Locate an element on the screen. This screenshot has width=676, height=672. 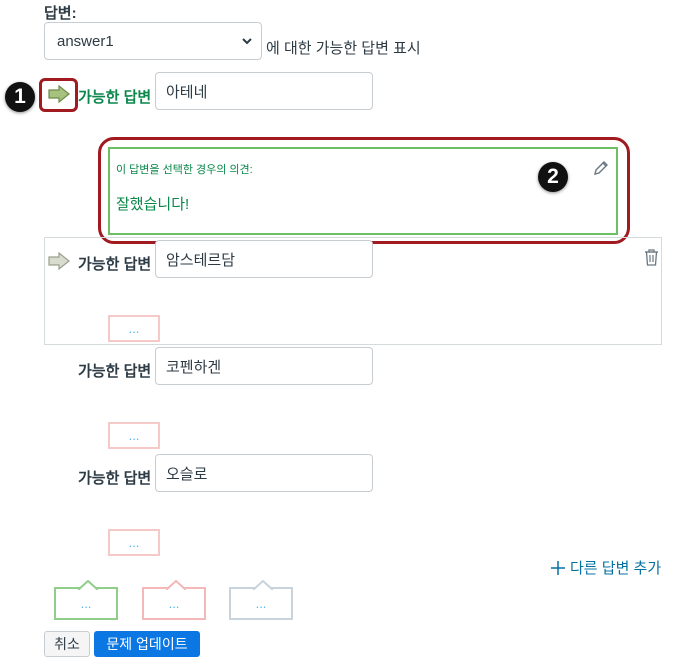
step-badge-2: 2 is located at coordinates (553, 177).